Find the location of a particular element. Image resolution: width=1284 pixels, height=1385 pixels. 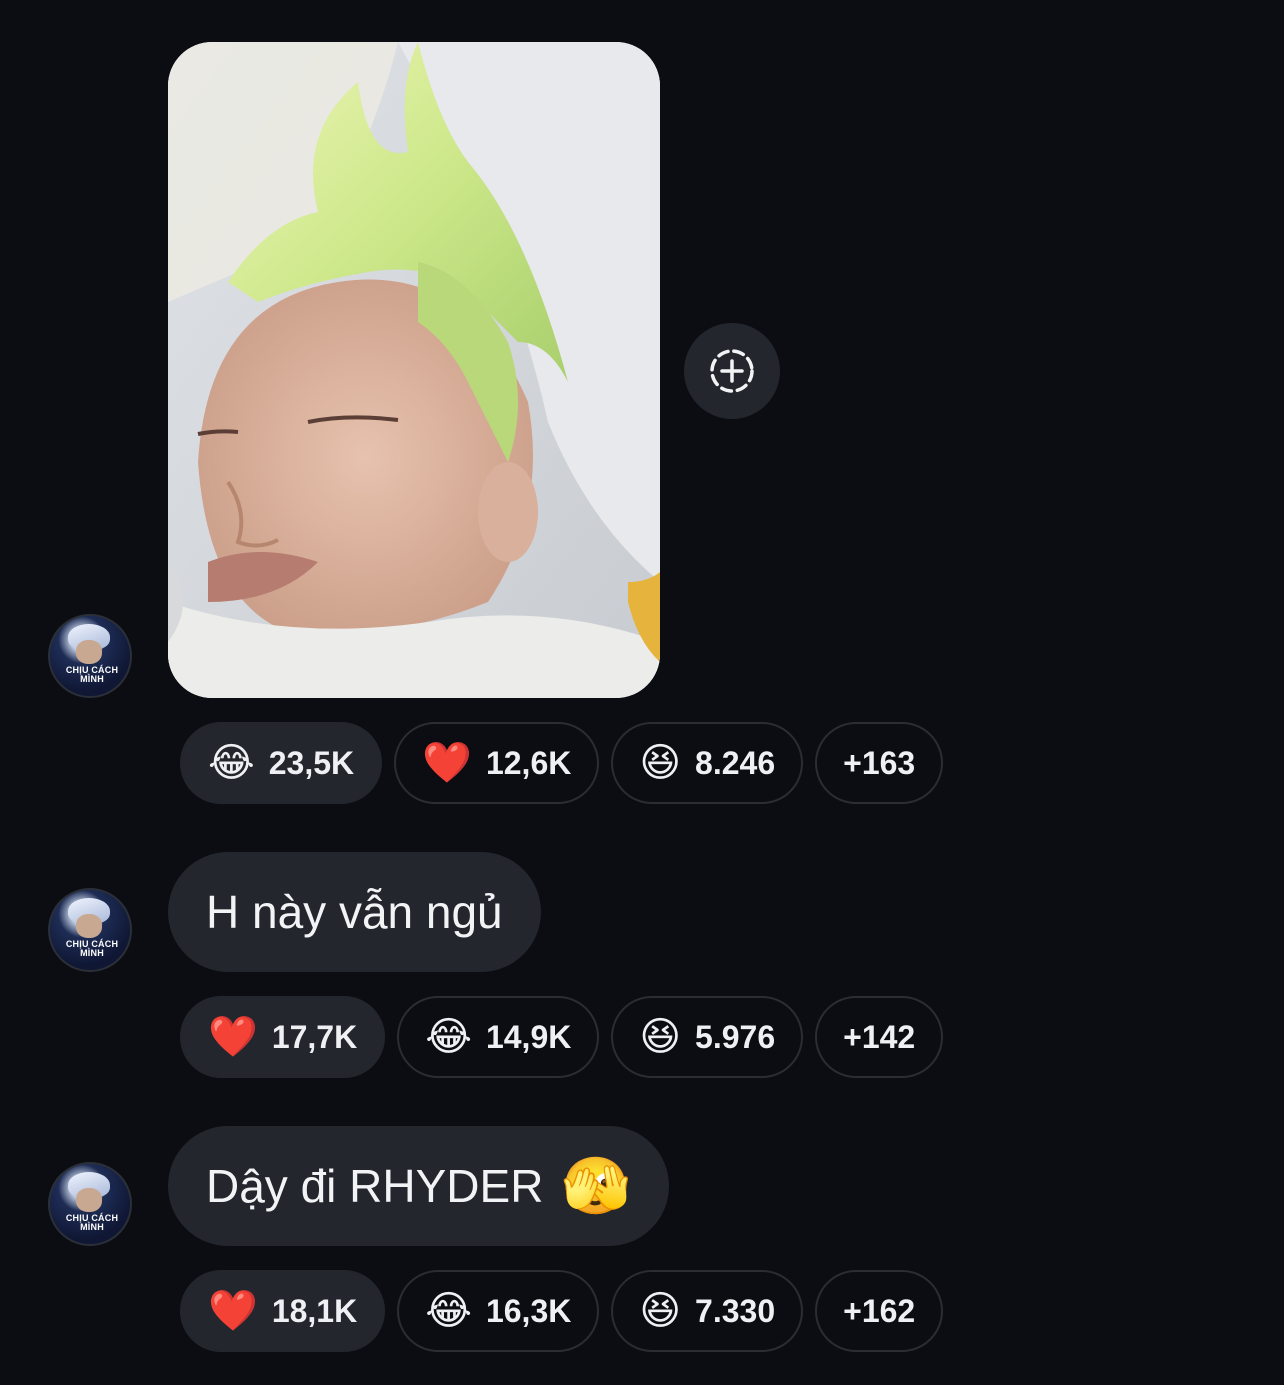

reaction-heart: ❤️ 17,7K is located at coordinates (283, 1037).